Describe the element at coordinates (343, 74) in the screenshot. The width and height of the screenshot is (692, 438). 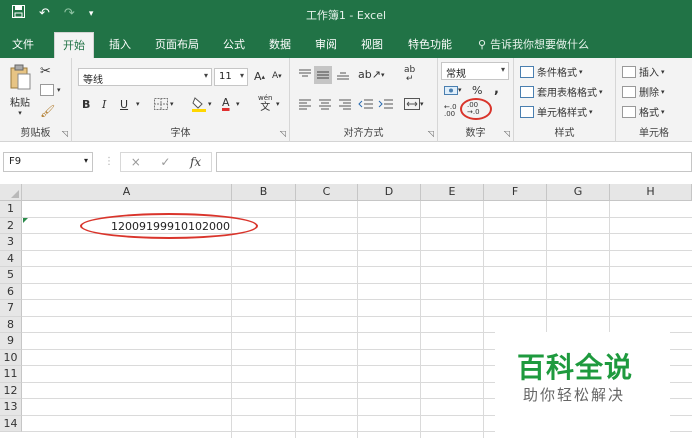
I see `align-bottom-button` at that location.